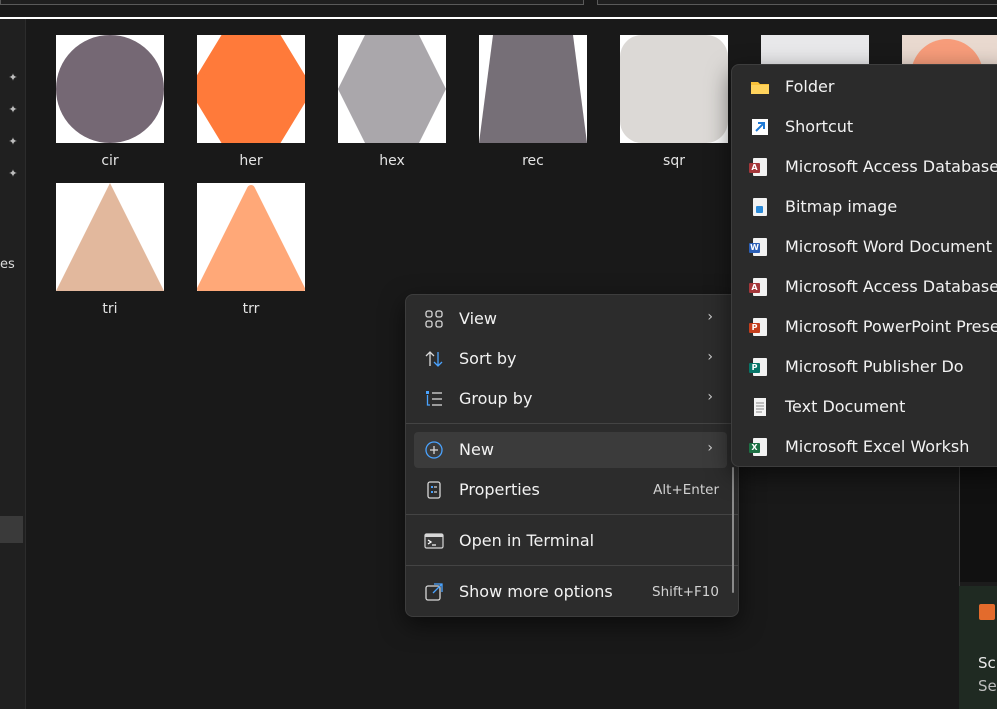  I want to click on submenu-item-bitmap: Bitmap image, so click(868, 207).